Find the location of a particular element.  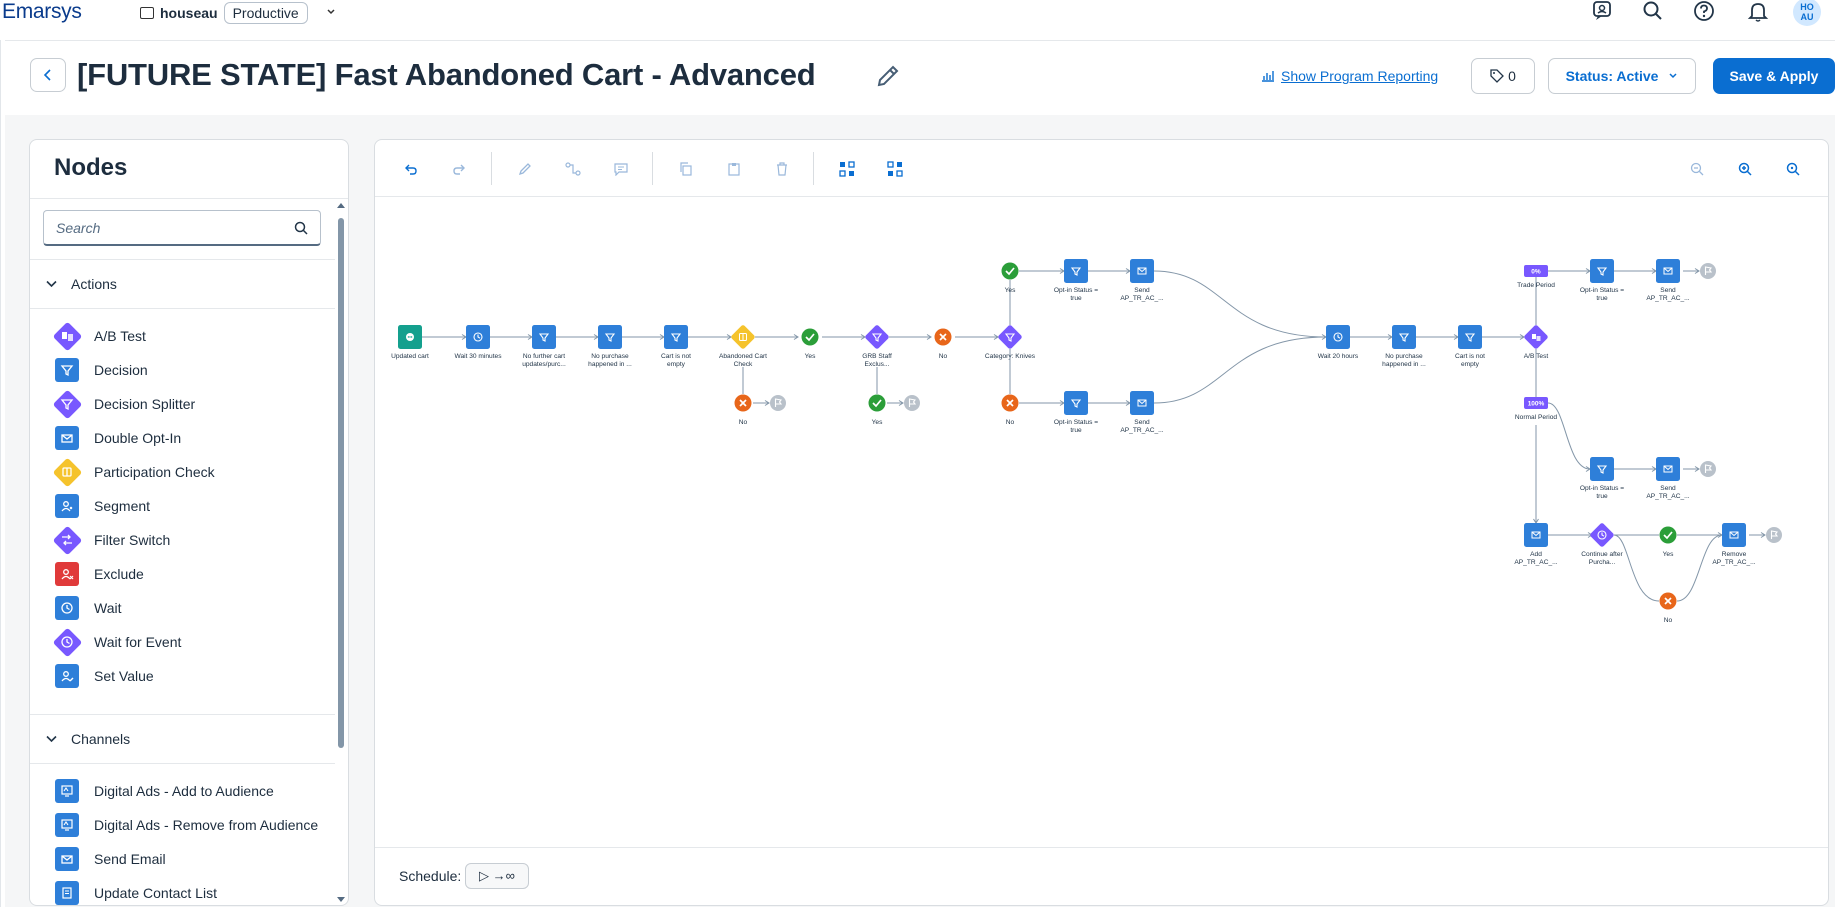

redo-icon is located at coordinates (459, 169).